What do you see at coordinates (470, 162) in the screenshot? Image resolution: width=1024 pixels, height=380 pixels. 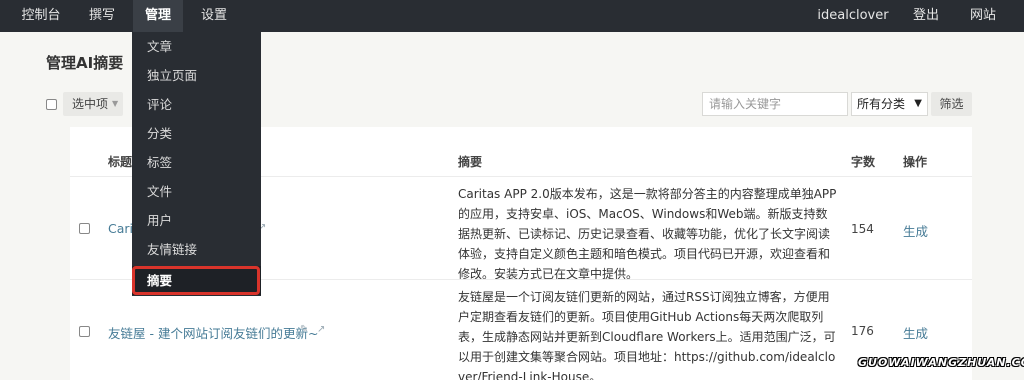 I see `header-summary: 摘要` at bounding box center [470, 162].